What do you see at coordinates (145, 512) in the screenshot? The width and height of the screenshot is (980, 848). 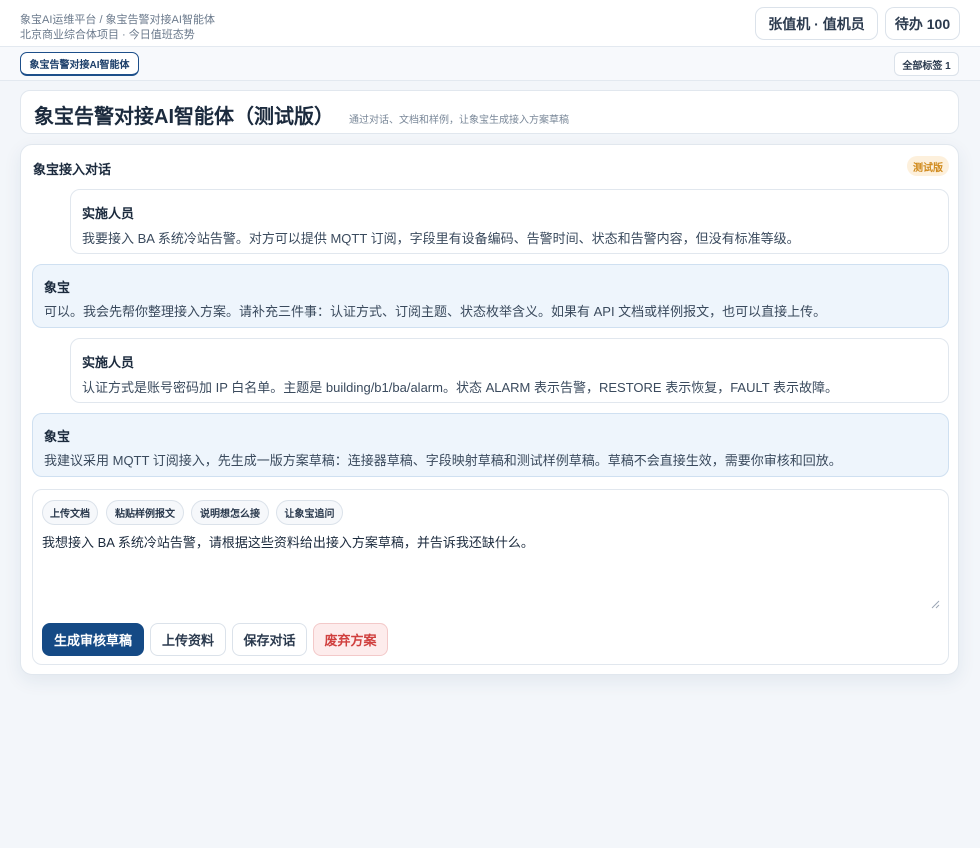 I see `paste-sample-chip: 粘贴样例报文` at bounding box center [145, 512].